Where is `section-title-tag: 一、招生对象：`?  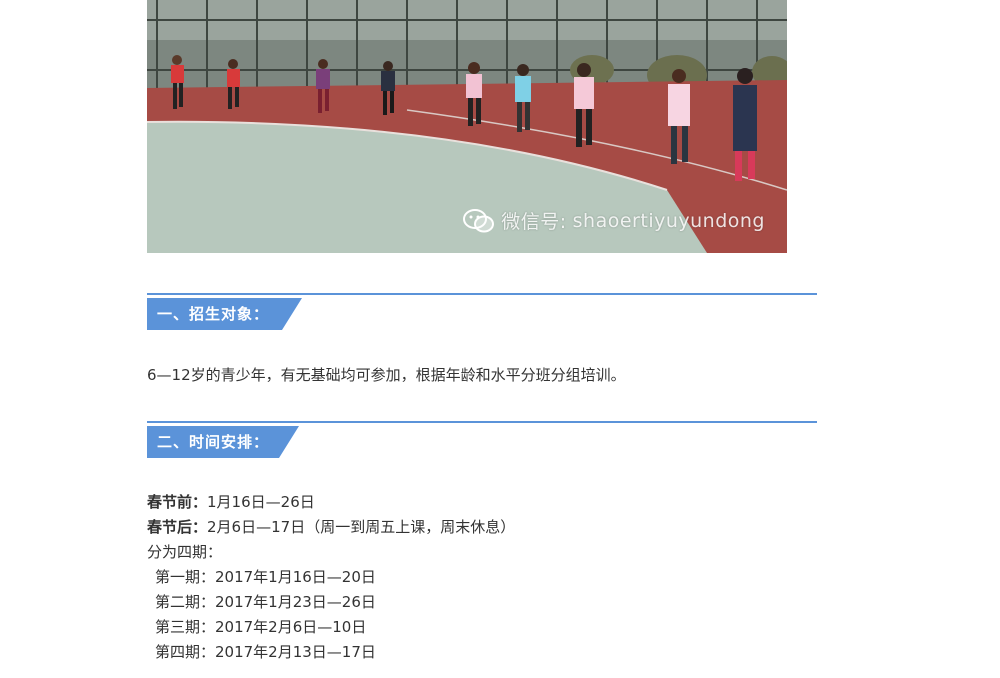
section-title-tag: 一、招生对象： is located at coordinates (224, 314).